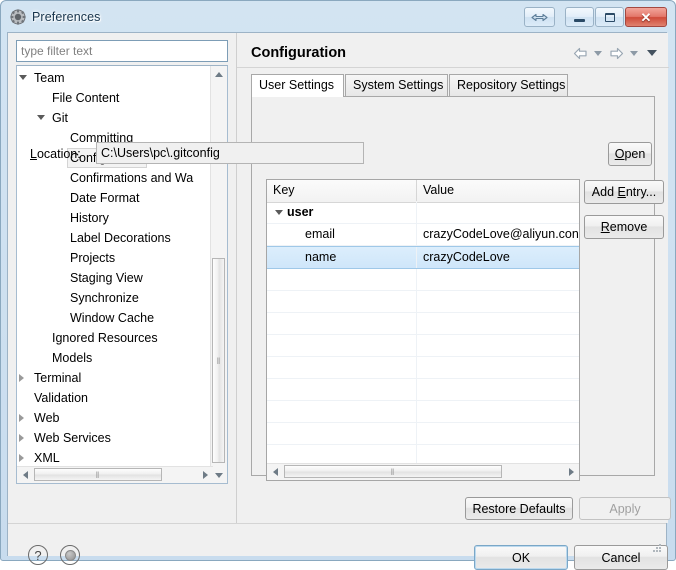  Describe the element at coordinates (423, 257) in the screenshot. I see `table-row: name crazyCodeLove` at that location.